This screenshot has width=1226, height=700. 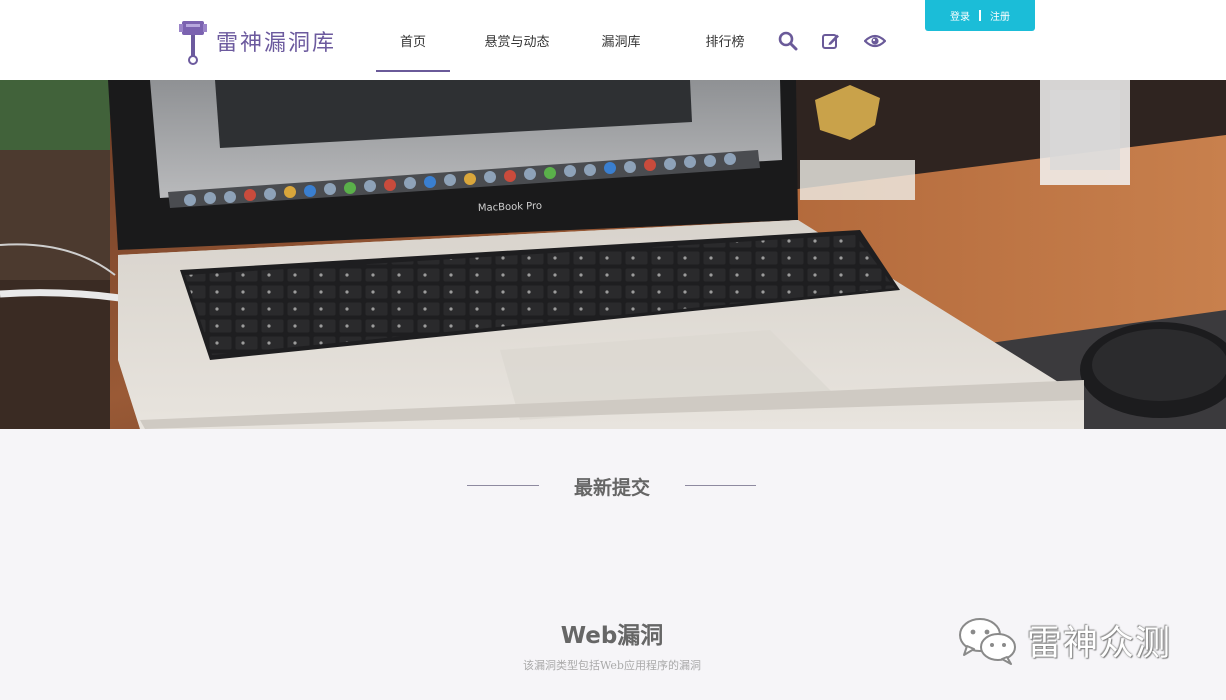 I want to click on nav-item-vuln-library: 漏洞库, so click(x=621, y=40).